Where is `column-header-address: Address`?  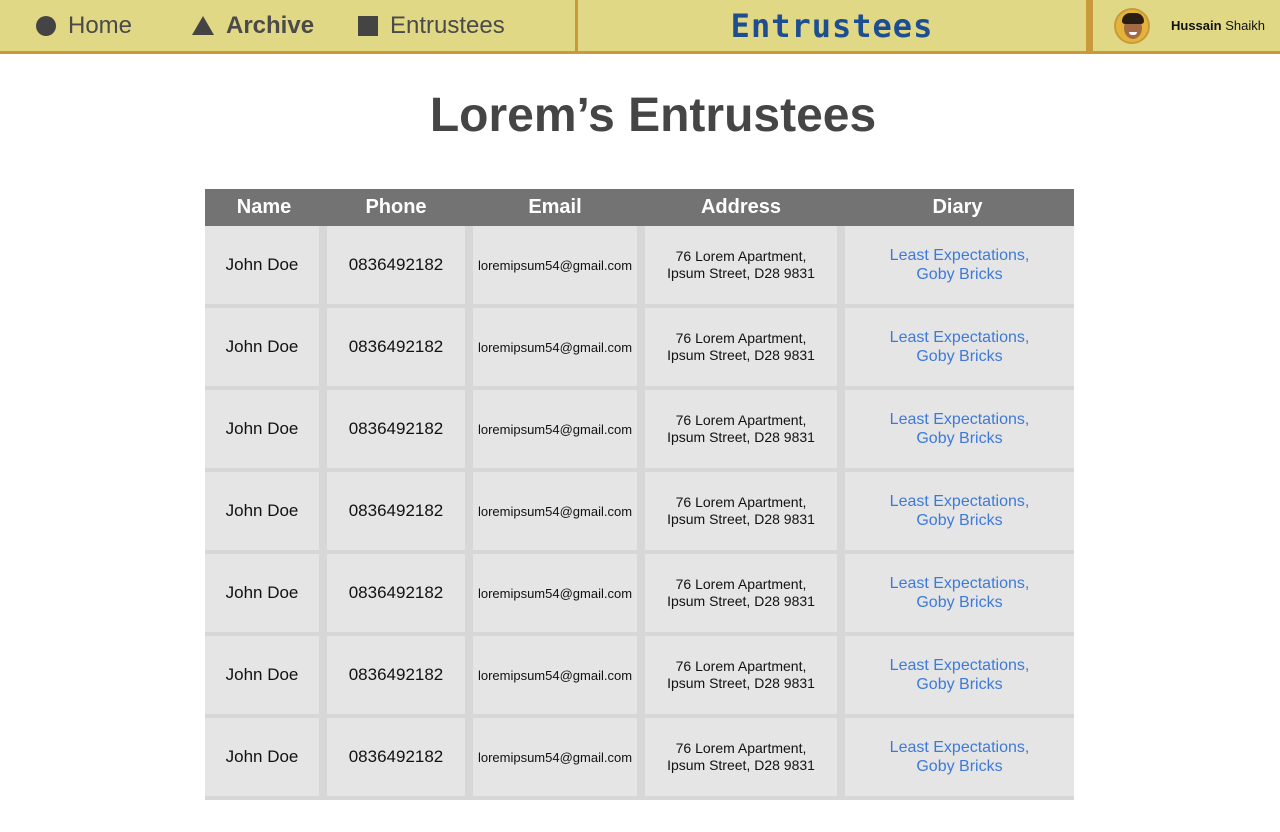
column-header-address: Address is located at coordinates (741, 207).